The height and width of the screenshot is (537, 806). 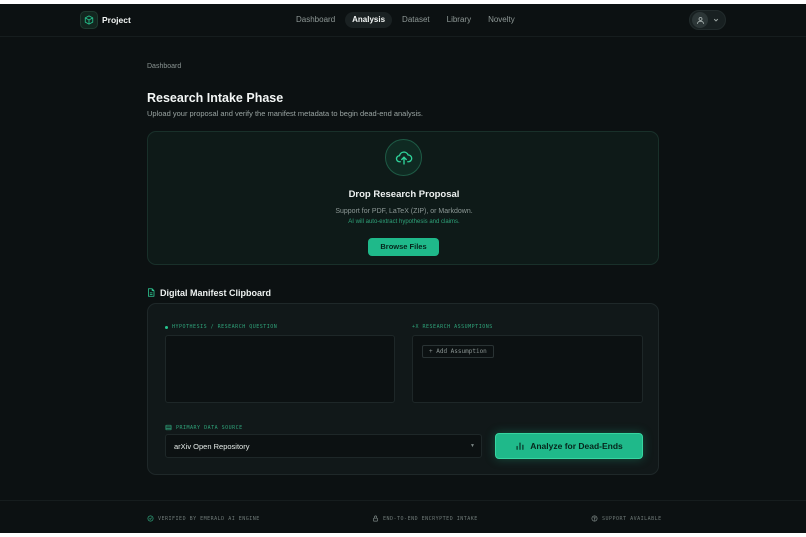 What do you see at coordinates (594, 518) in the screenshot?
I see `help-circle-icon` at bounding box center [594, 518].